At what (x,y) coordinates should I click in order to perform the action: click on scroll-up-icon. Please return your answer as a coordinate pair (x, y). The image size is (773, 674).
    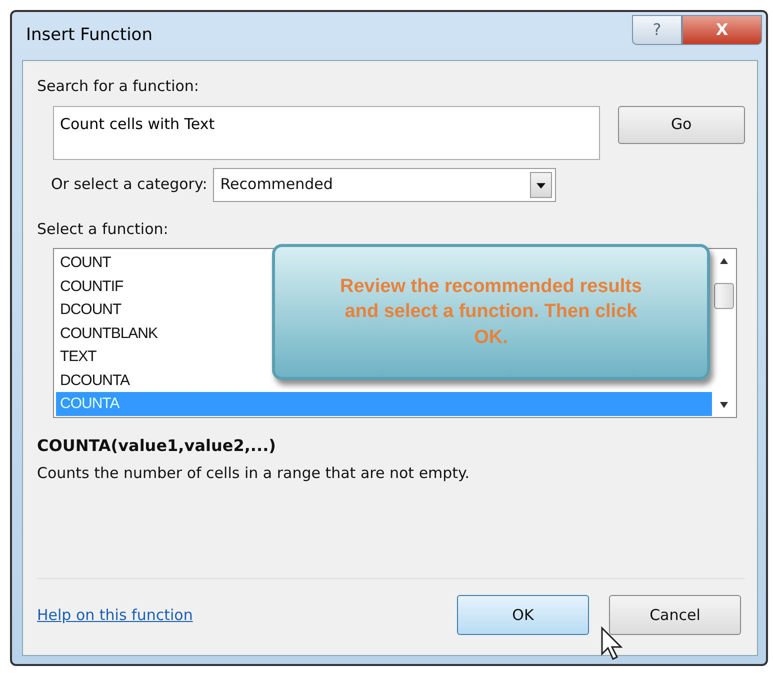
    Looking at the image, I should click on (724, 261).